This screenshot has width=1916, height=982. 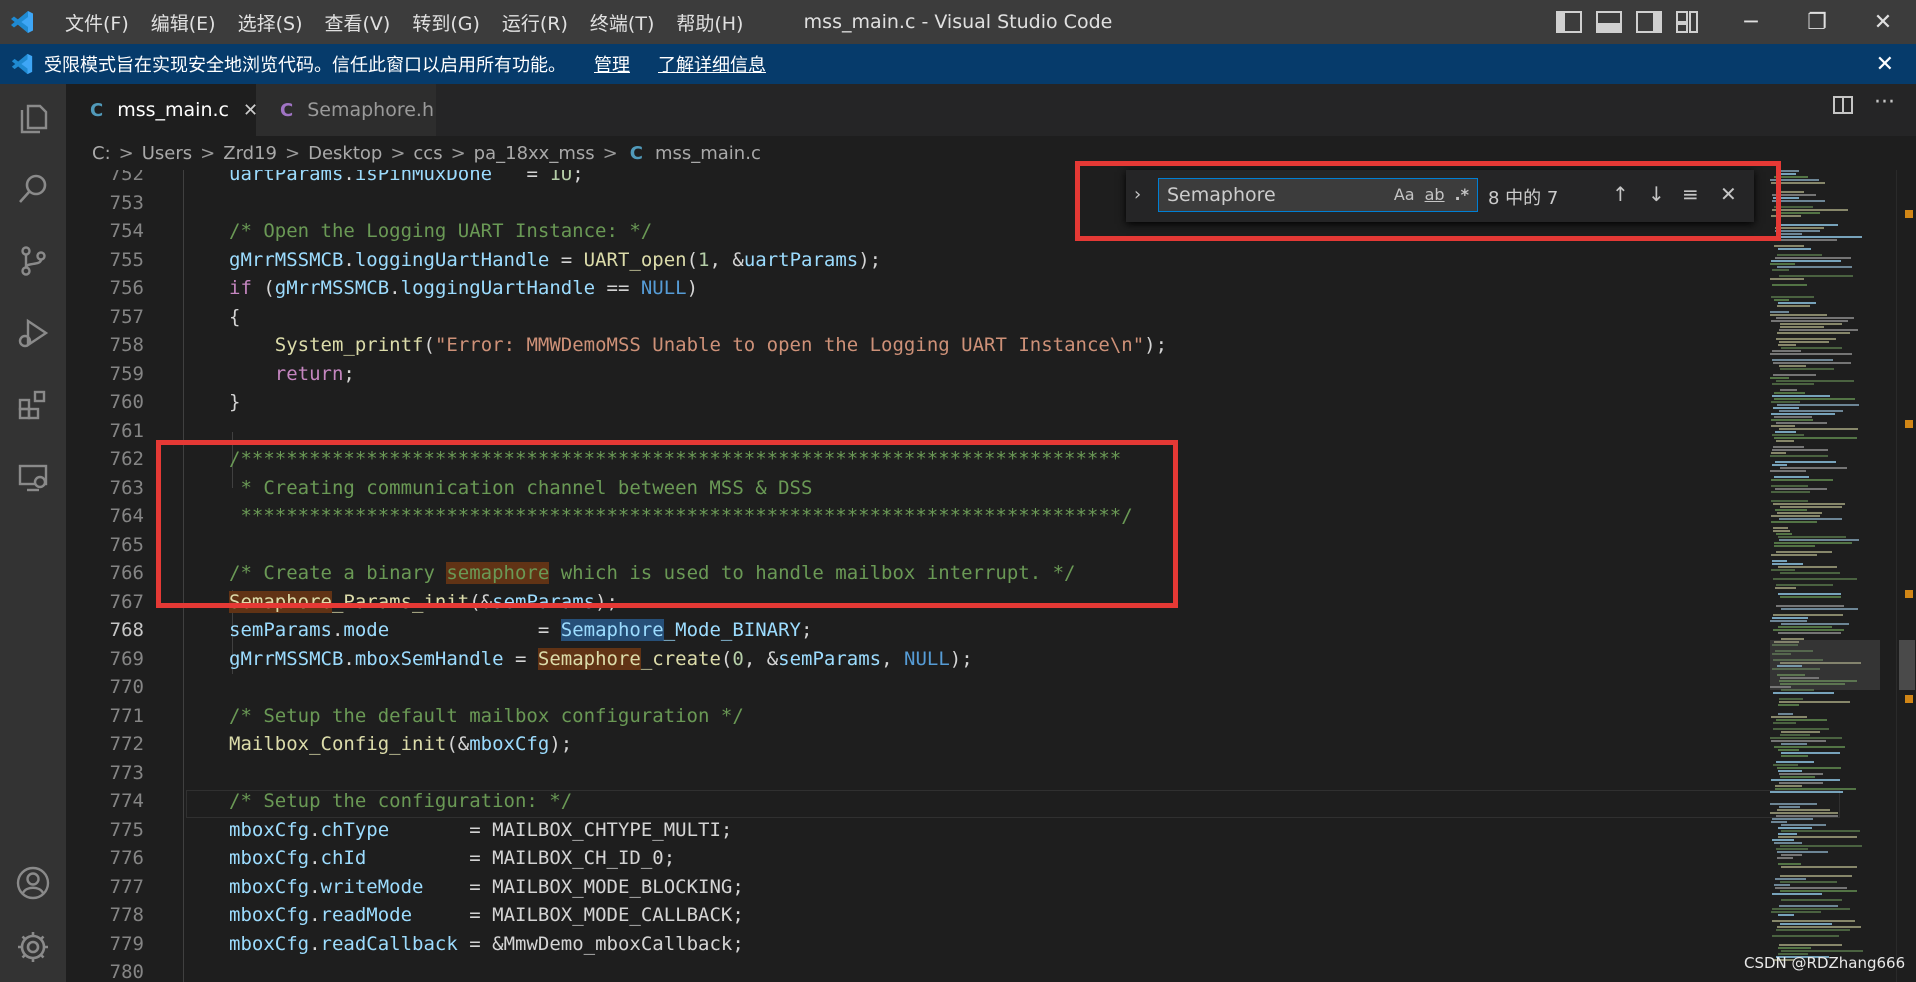 I want to click on breadcrumb-item: Users, so click(x=167, y=153).